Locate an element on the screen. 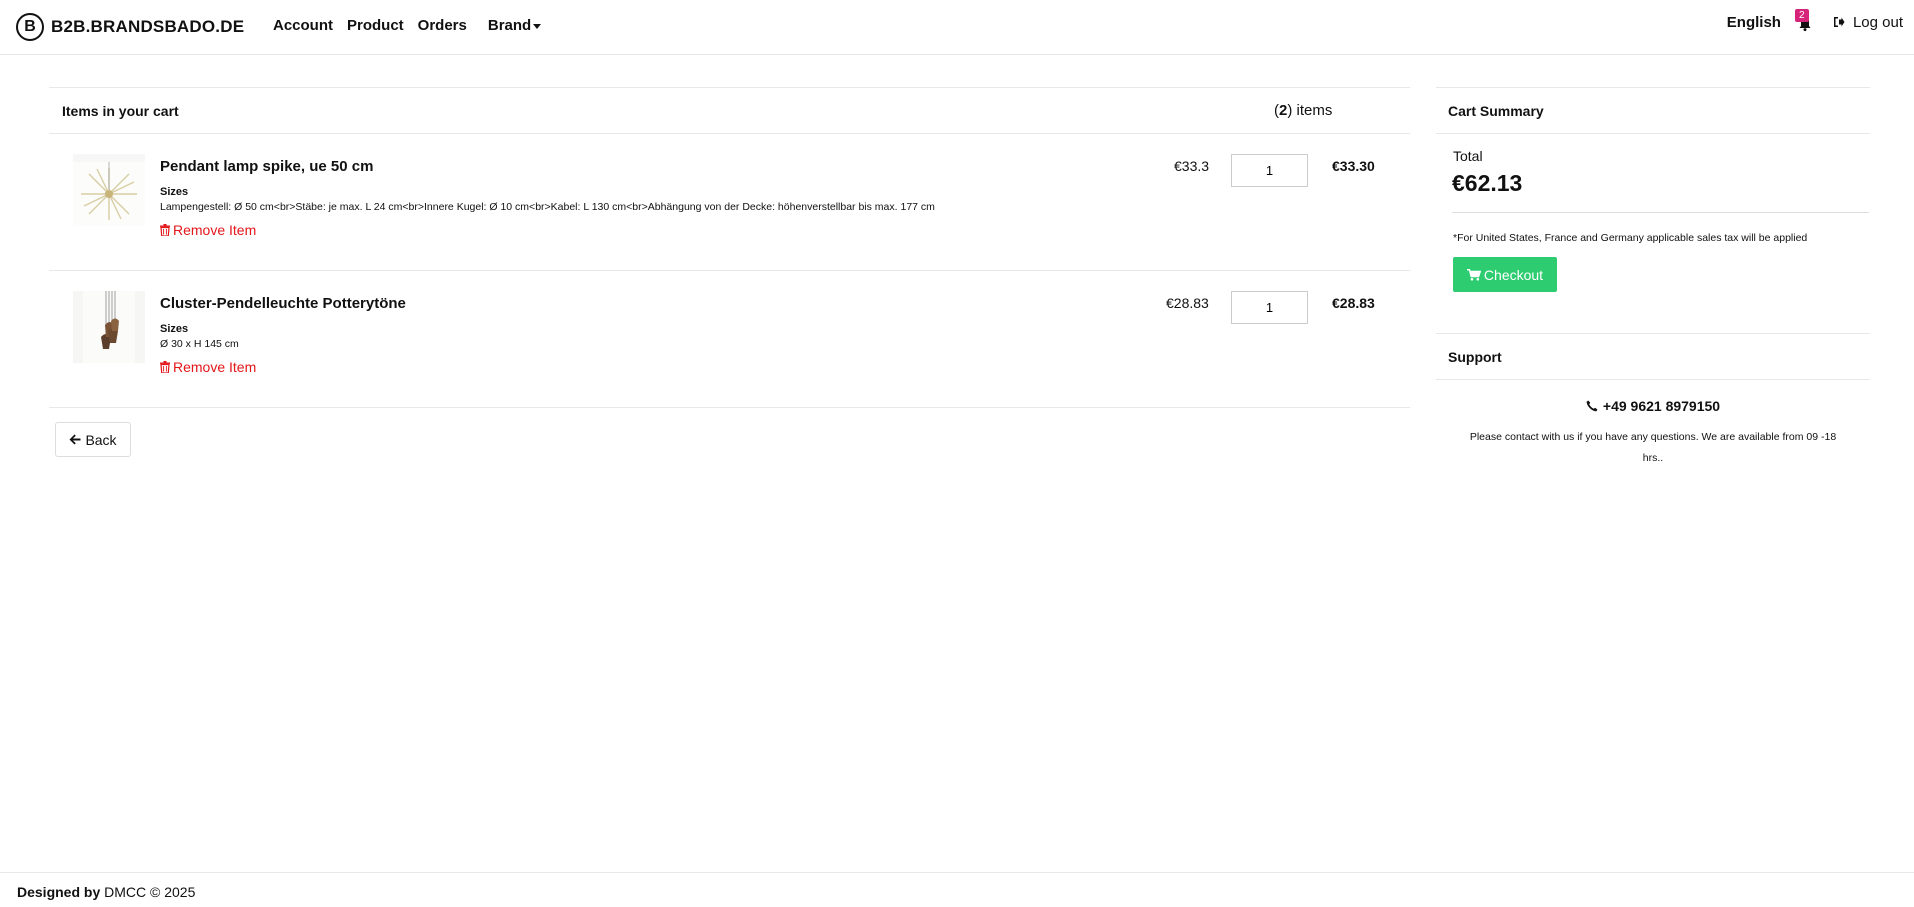 Image resolution: width=1914 pixels, height=907 pixels. unit-price: €33.3 is located at coordinates (1192, 166).